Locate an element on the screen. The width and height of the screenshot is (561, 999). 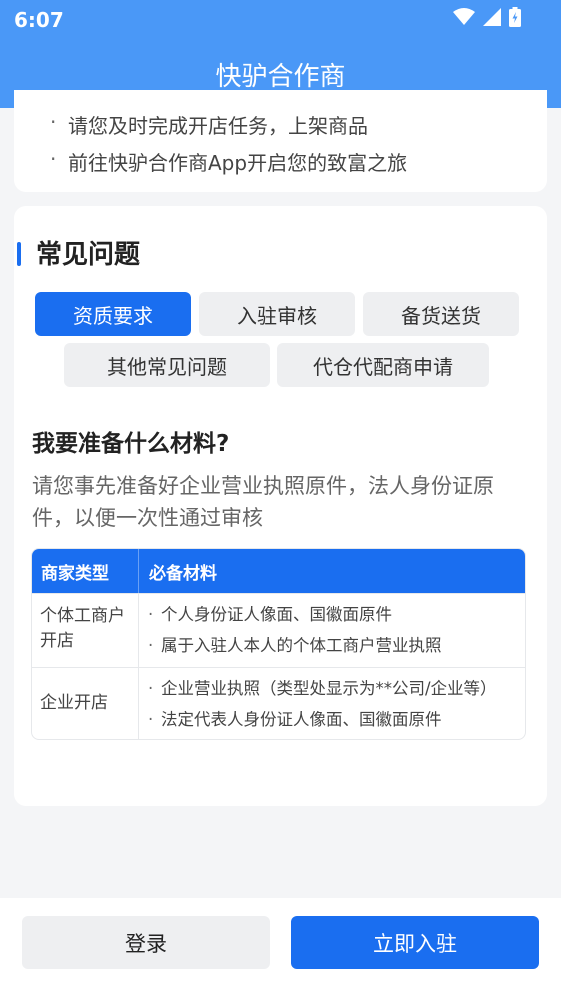
material-item: 法定代表人身份证人像面、国徽面原件 is located at coordinates (336, 722).